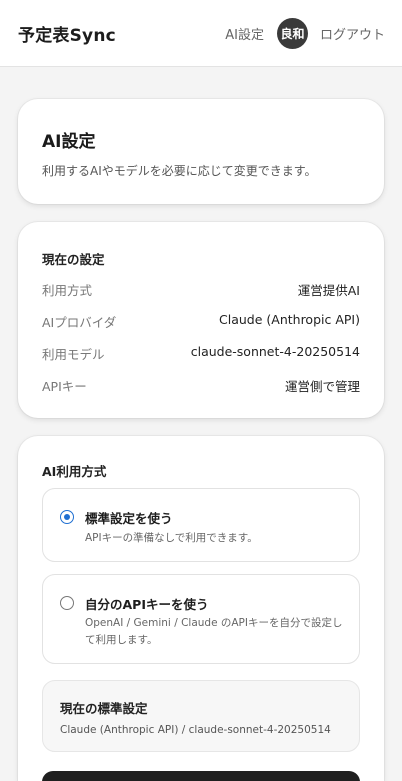  What do you see at coordinates (289, 319) in the screenshot?
I see `setting-value: Claude (Anthropic API)` at bounding box center [289, 319].